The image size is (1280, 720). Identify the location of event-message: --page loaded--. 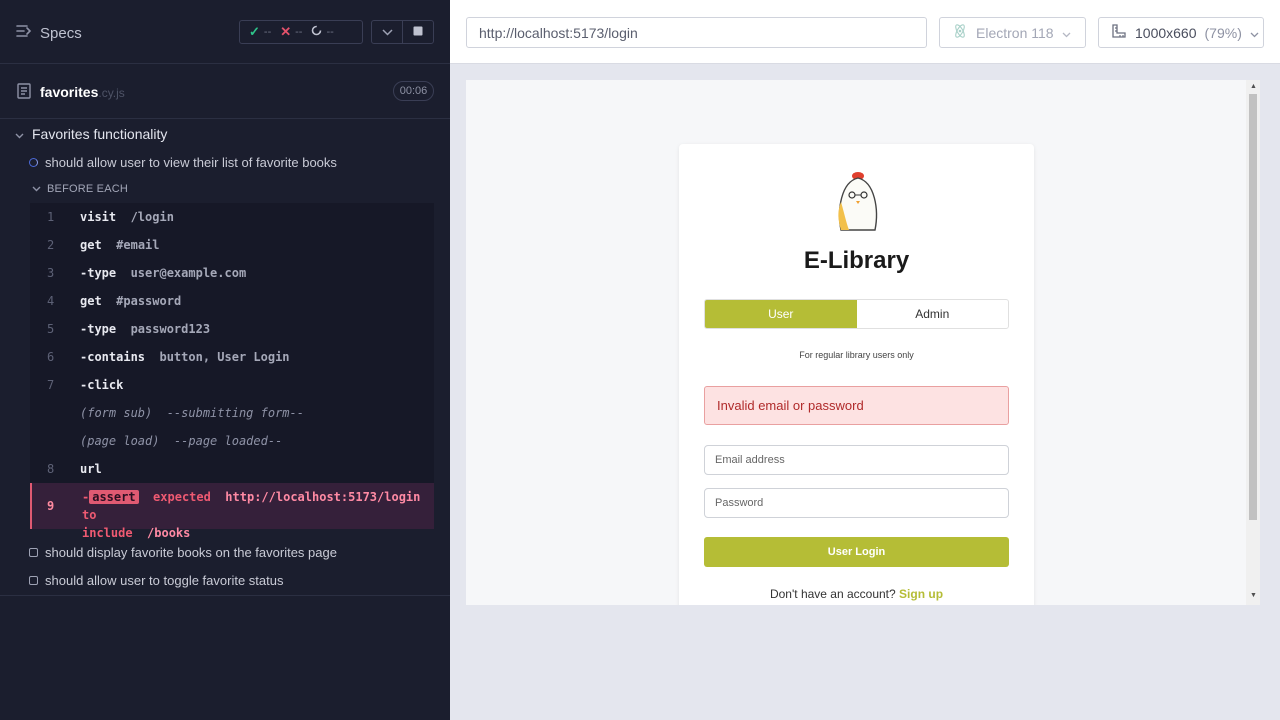
(228, 441).